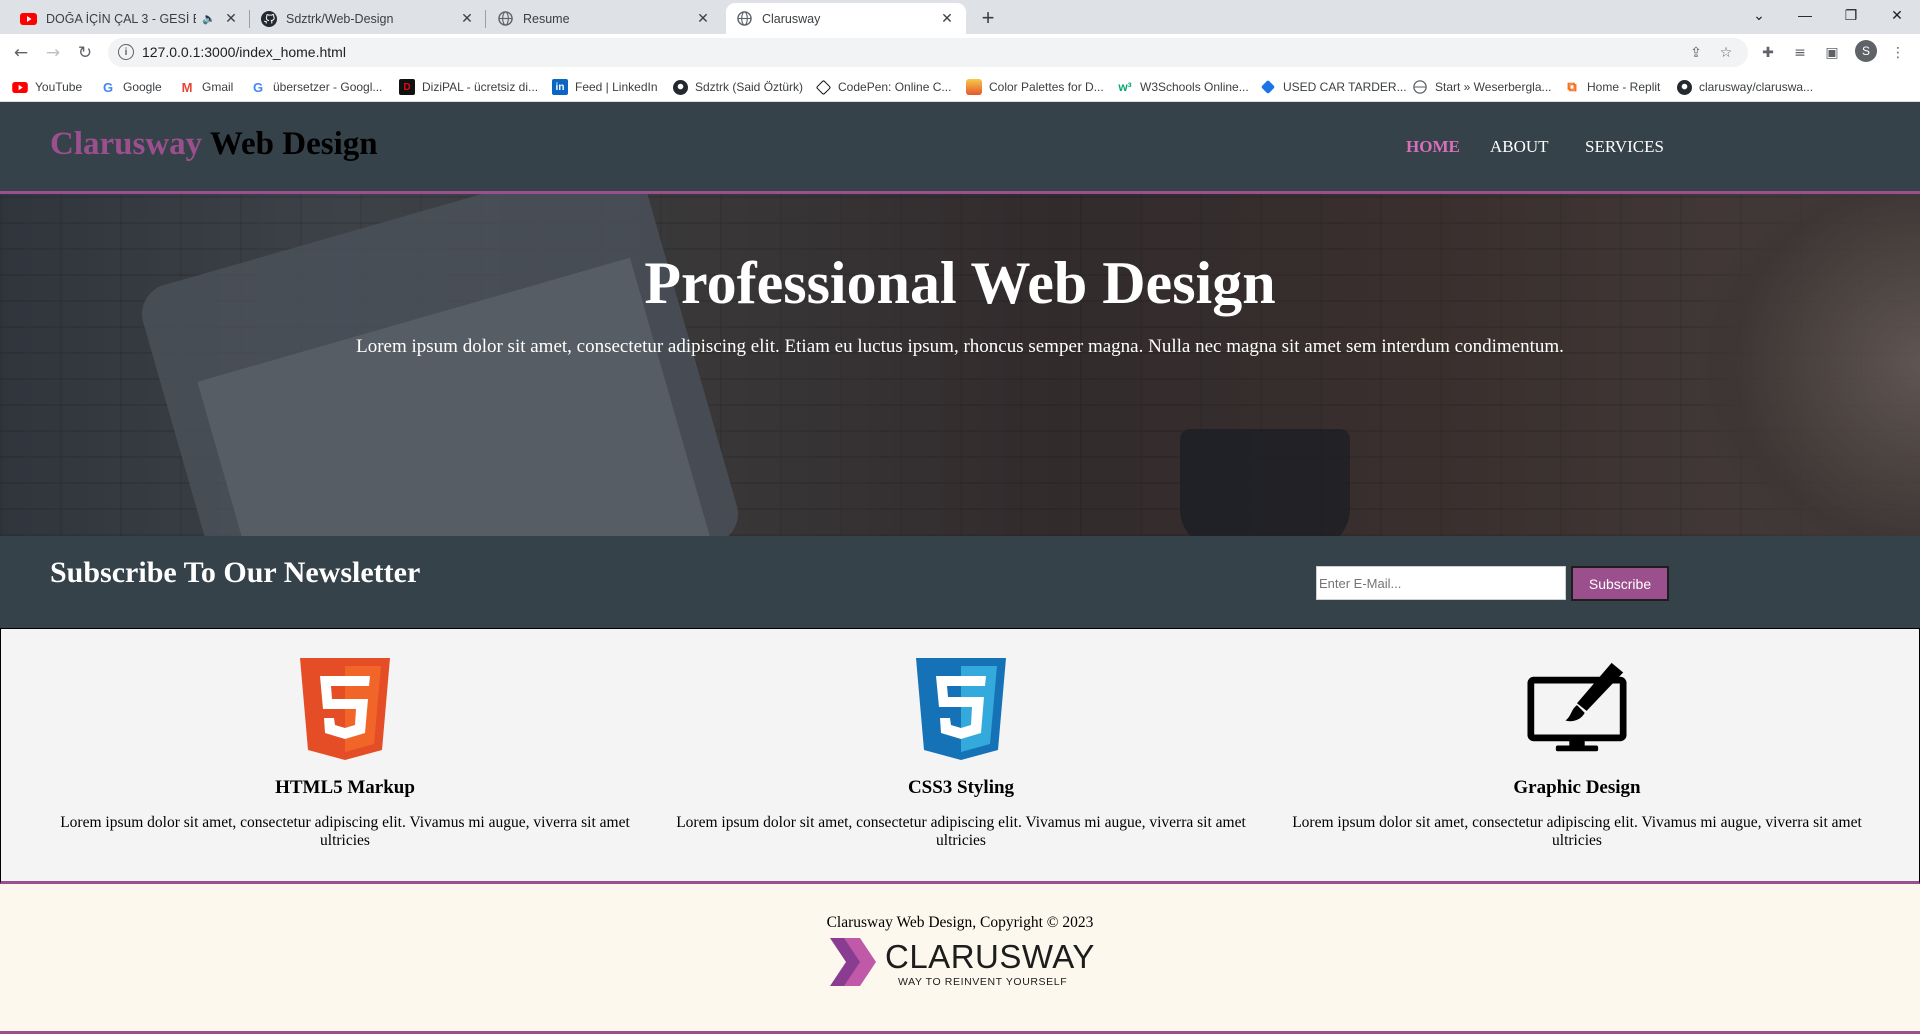 Image resolution: width=1920 pixels, height=1034 pixels. Describe the element at coordinates (21, 53) in the screenshot. I see `back-icon: ←` at that location.